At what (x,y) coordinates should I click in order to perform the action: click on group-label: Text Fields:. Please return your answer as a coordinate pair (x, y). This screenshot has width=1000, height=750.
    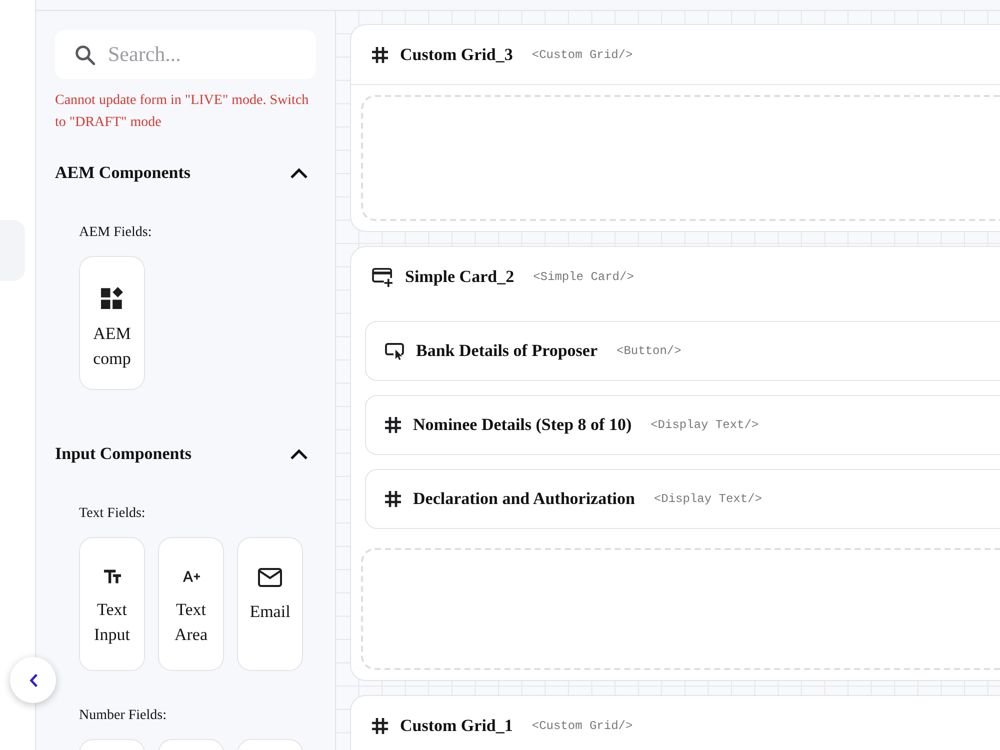
    Looking at the image, I should click on (112, 514).